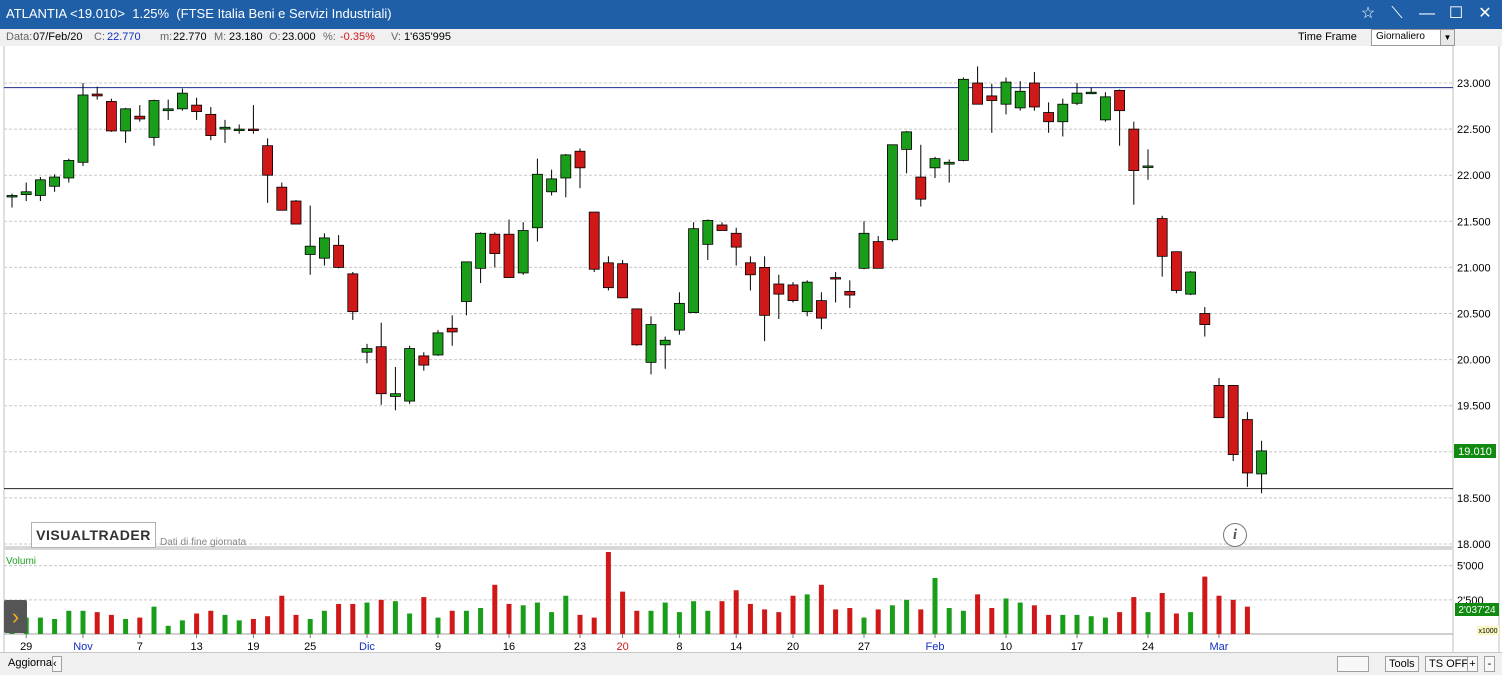 This screenshot has width=1502, height=675. Describe the element at coordinates (203, 542) in the screenshot. I see `data-source-note: Dati di fine giornata` at that location.